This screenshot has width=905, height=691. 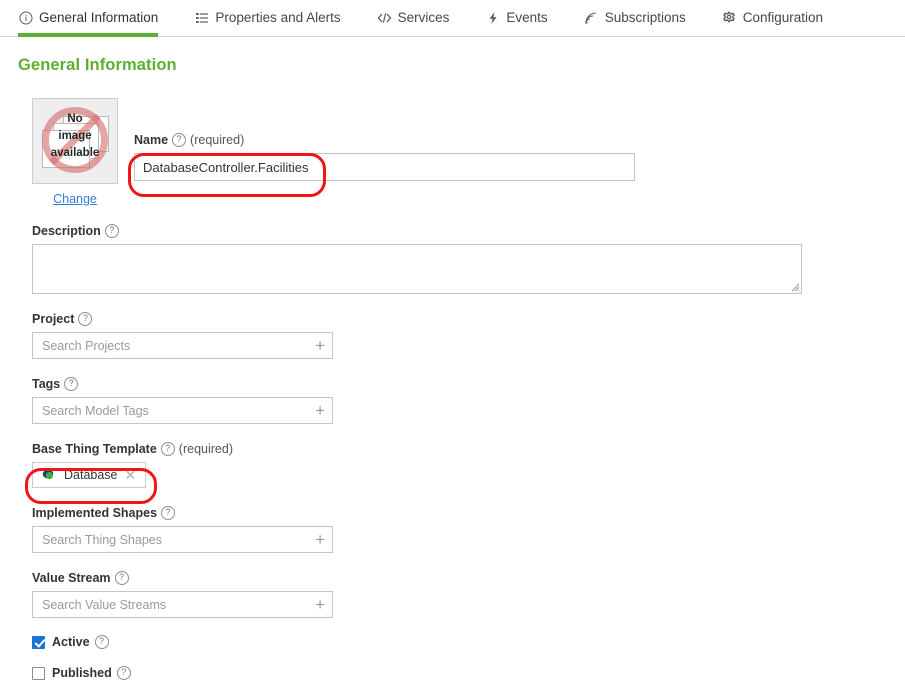 I want to click on entity-image-thumbnail: No image available, so click(x=75, y=141).